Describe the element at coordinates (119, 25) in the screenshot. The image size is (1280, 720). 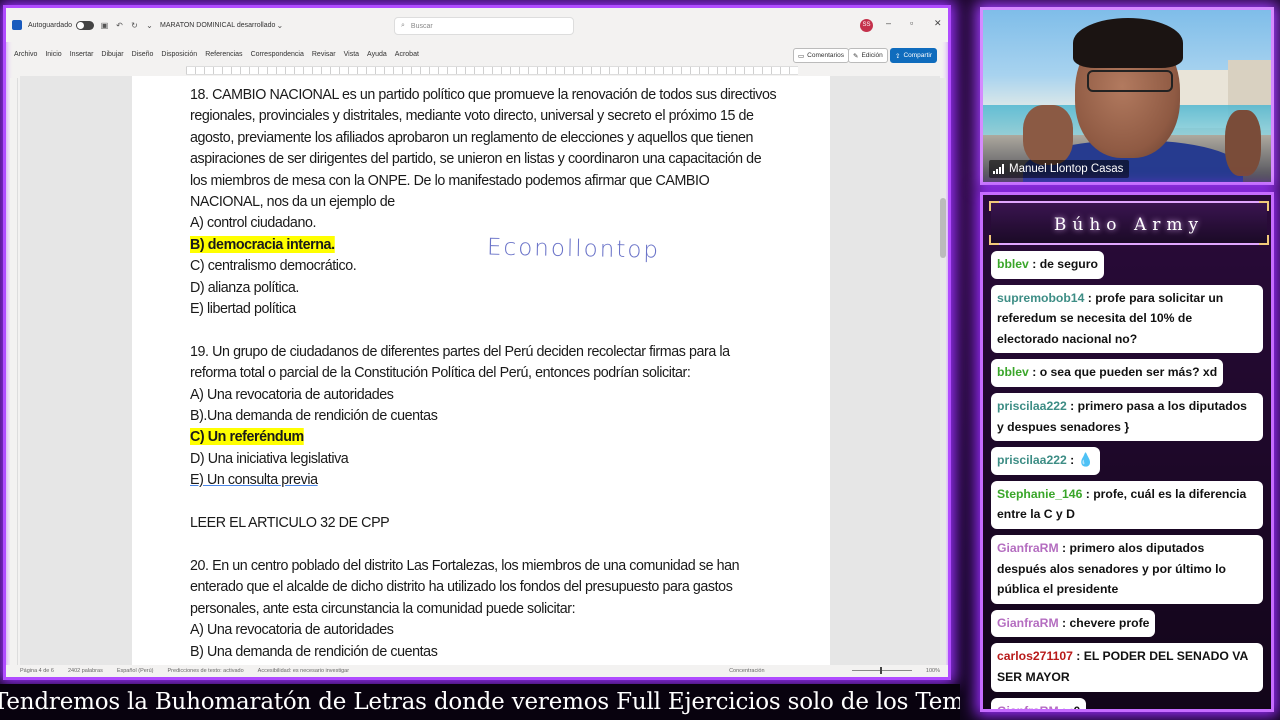
I see `undo-icon: ↶` at that location.